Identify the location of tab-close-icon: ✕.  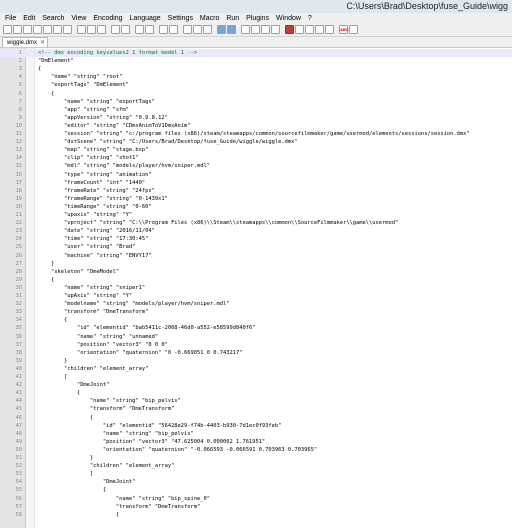
(42, 43).